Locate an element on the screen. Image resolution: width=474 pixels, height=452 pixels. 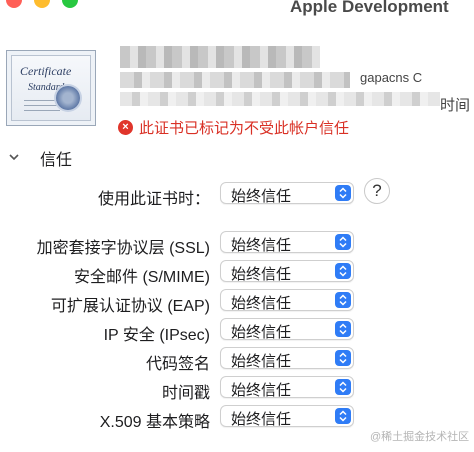
smime-select: 始终信任 is located at coordinates (287, 271).